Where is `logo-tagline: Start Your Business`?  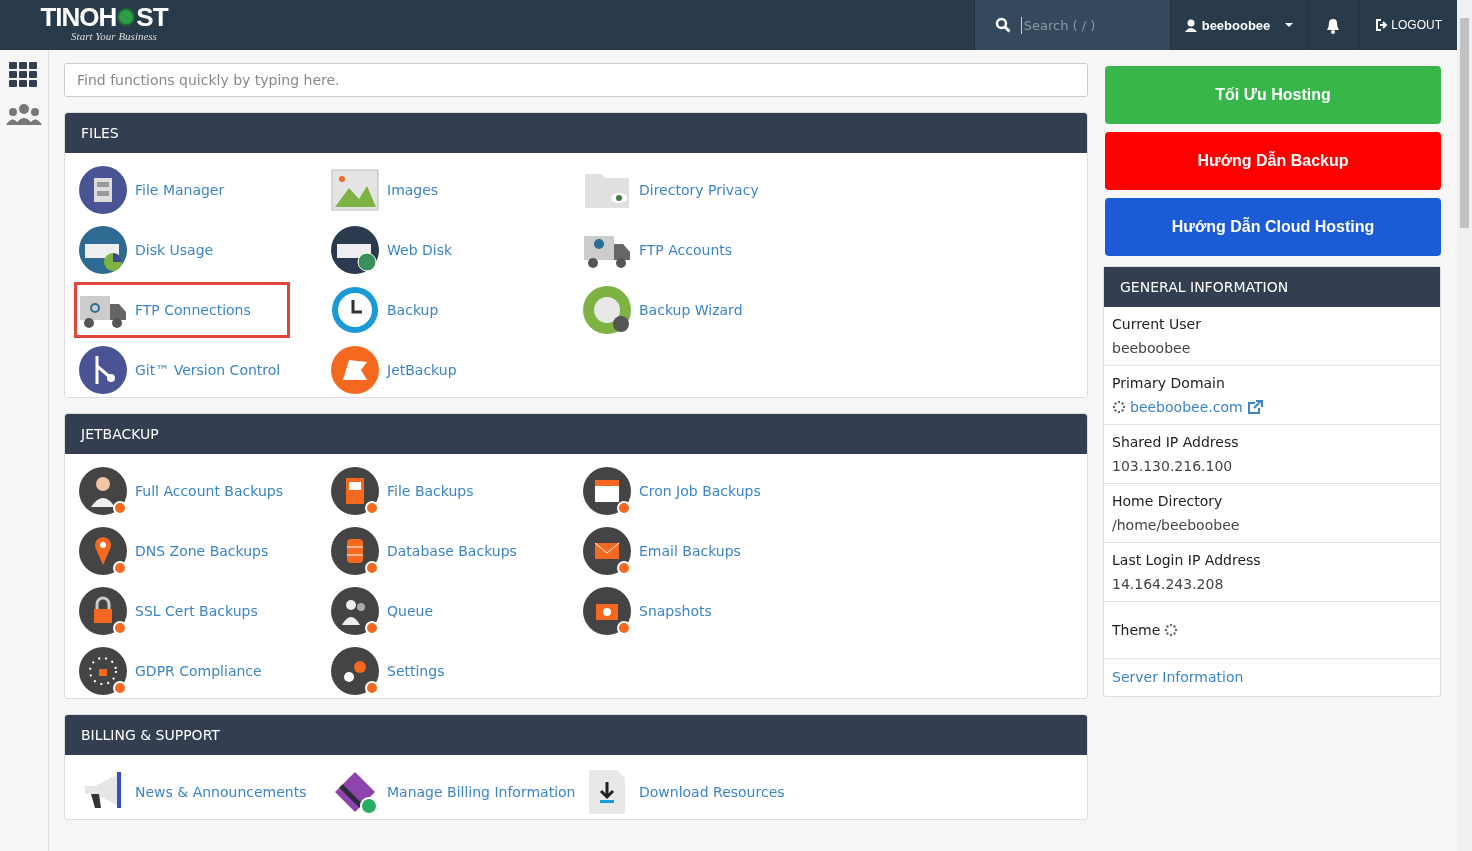 logo-tagline: Start Your Business is located at coordinates (114, 36).